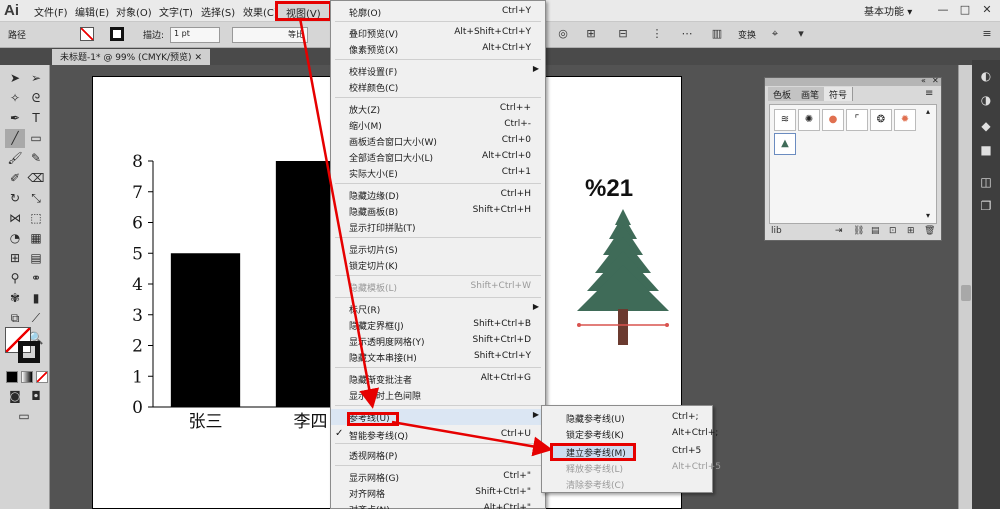 Image resolution: width=1000 pixels, height=509 pixels. What do you see at coordinates (438, 12) in the screenshot?
I see `view-menu-item: 轮廓(O) Ctrl+Y` at bounding box center [438, 12].